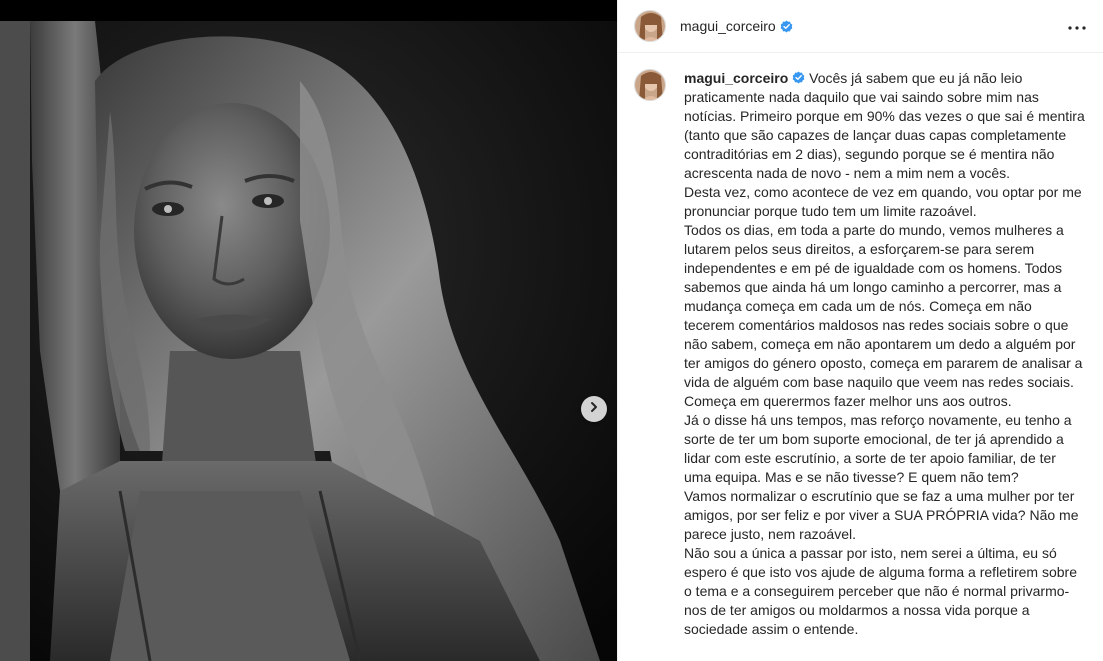 This screenshot has height=661, width=1103. I want to click on username-text: magui_corceiro, so click(728, 26).